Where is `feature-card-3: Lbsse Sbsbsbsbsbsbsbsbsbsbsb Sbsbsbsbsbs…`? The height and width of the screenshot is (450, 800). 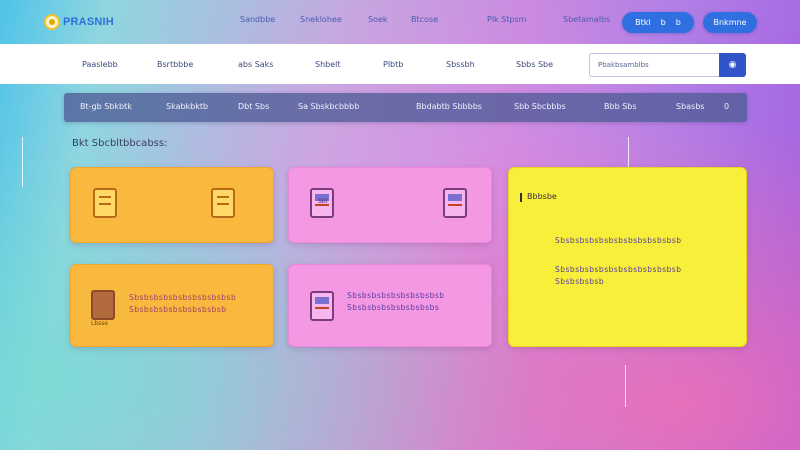
feature-card-3: Lbsse Sbsbsbsbsbsbsbsbsbsbsb Sbsbsbsbsbs… is located at coordinates (172, 305).